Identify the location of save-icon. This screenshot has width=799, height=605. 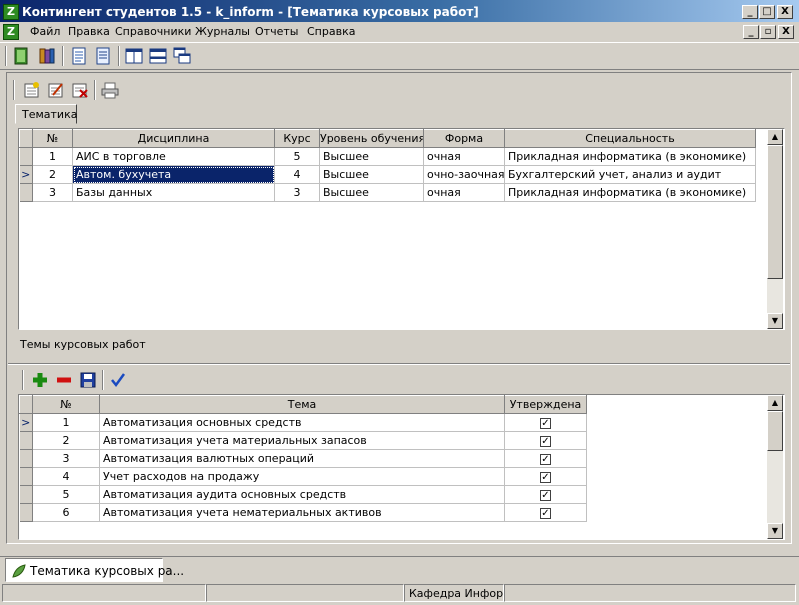
(88, 380).